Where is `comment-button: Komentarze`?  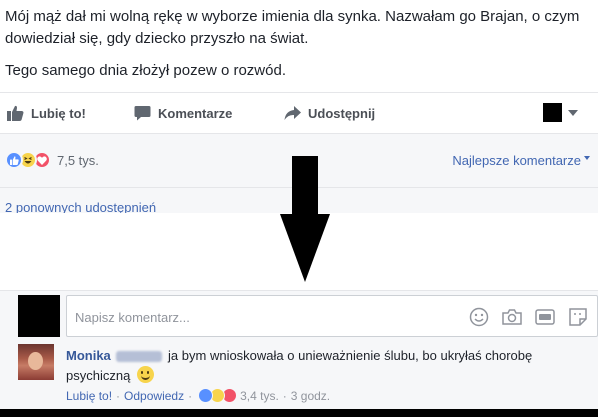
comment-button: Komentarze is located at coordinates (183, 113).